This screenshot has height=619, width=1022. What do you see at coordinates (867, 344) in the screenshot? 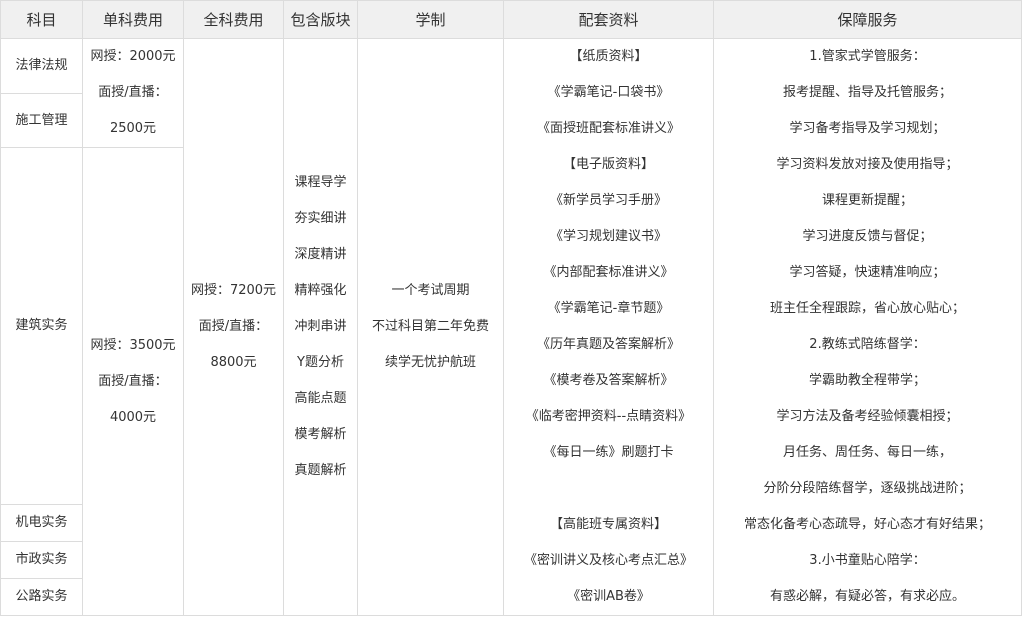
I see `service-item: 2.教练式陪练督学：` at bounding box center [867, 344].